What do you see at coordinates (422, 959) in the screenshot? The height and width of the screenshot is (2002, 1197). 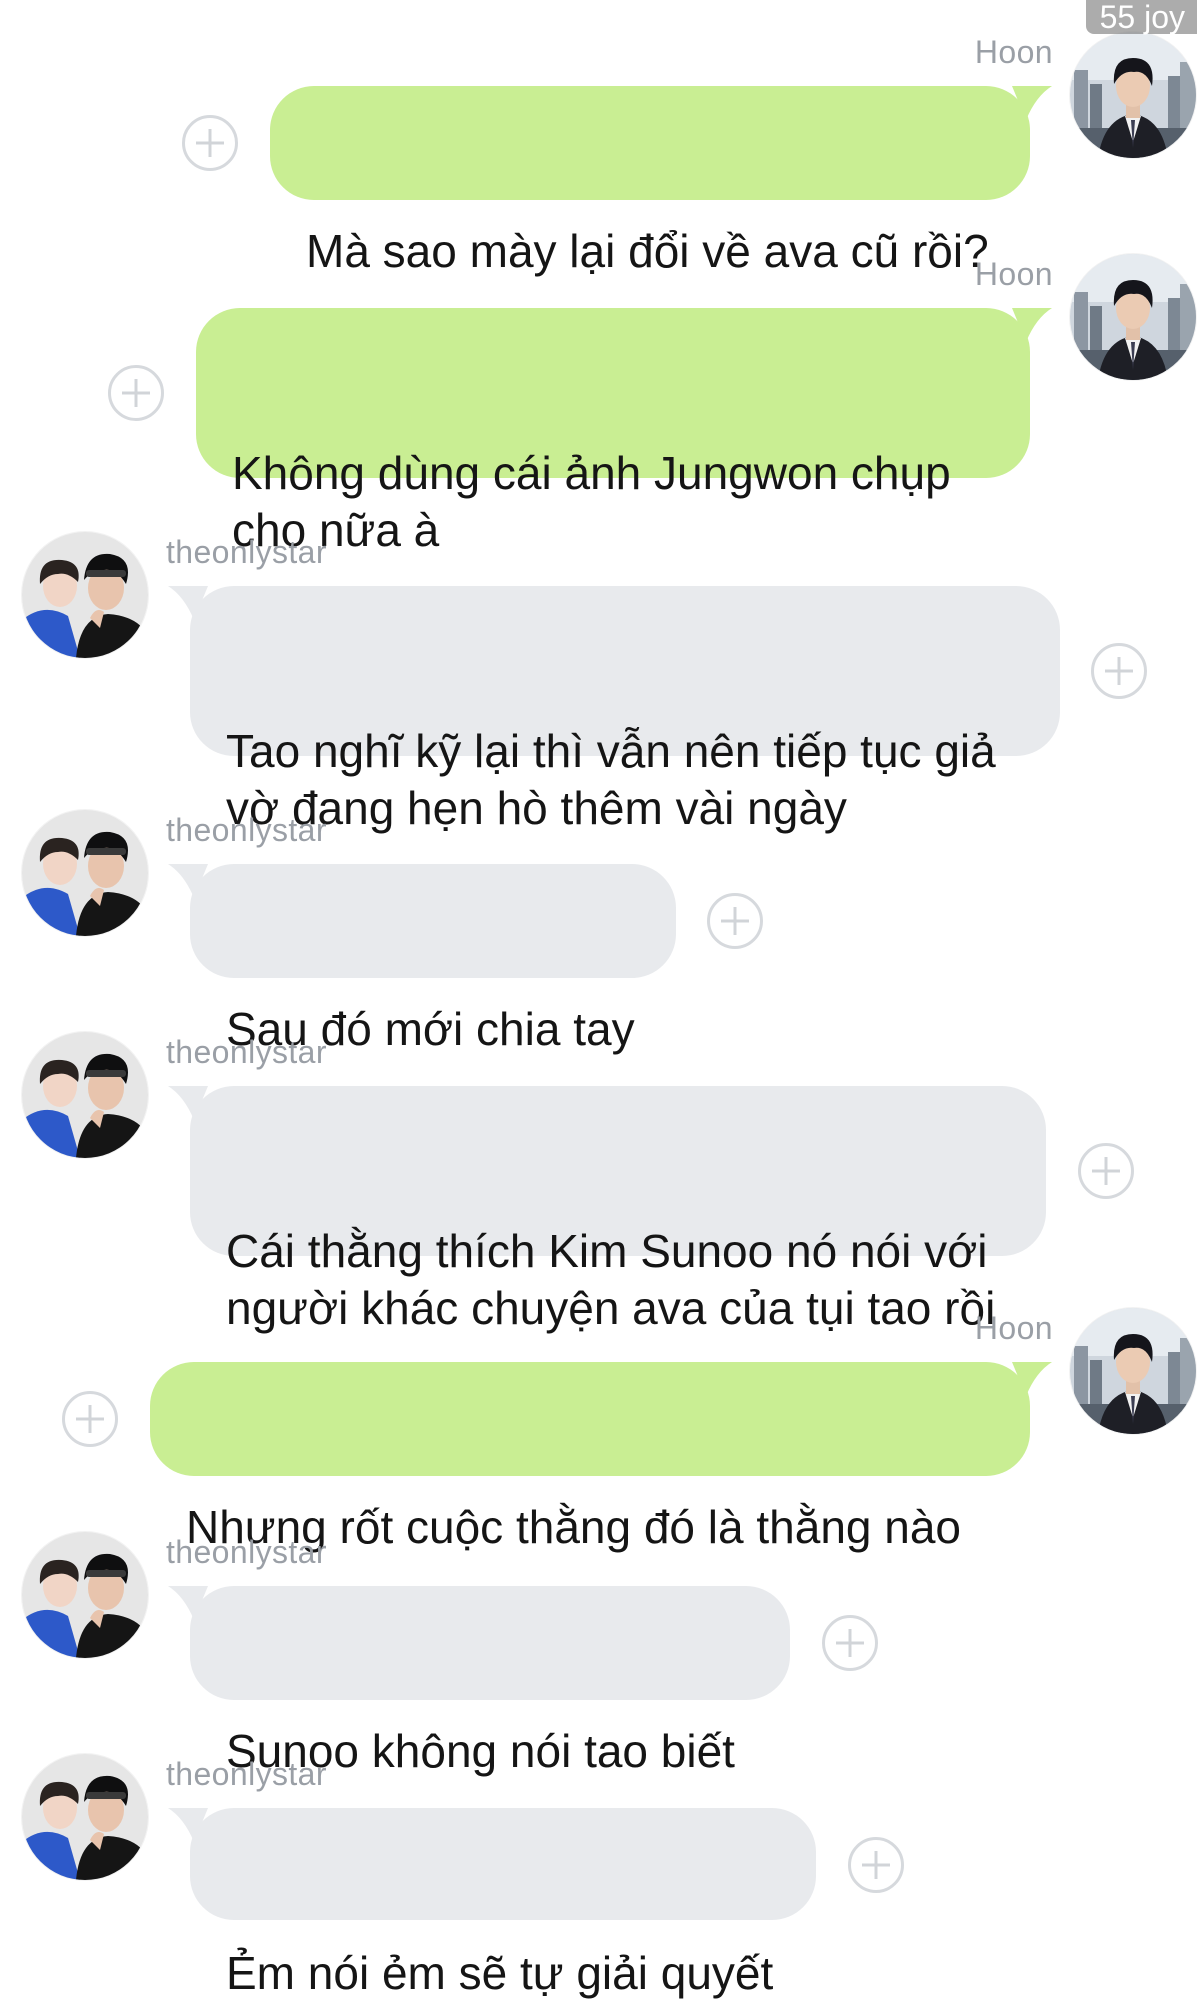 I see `message-bubble: Sau đó mới chia tay` at bounding box center [422, 959].